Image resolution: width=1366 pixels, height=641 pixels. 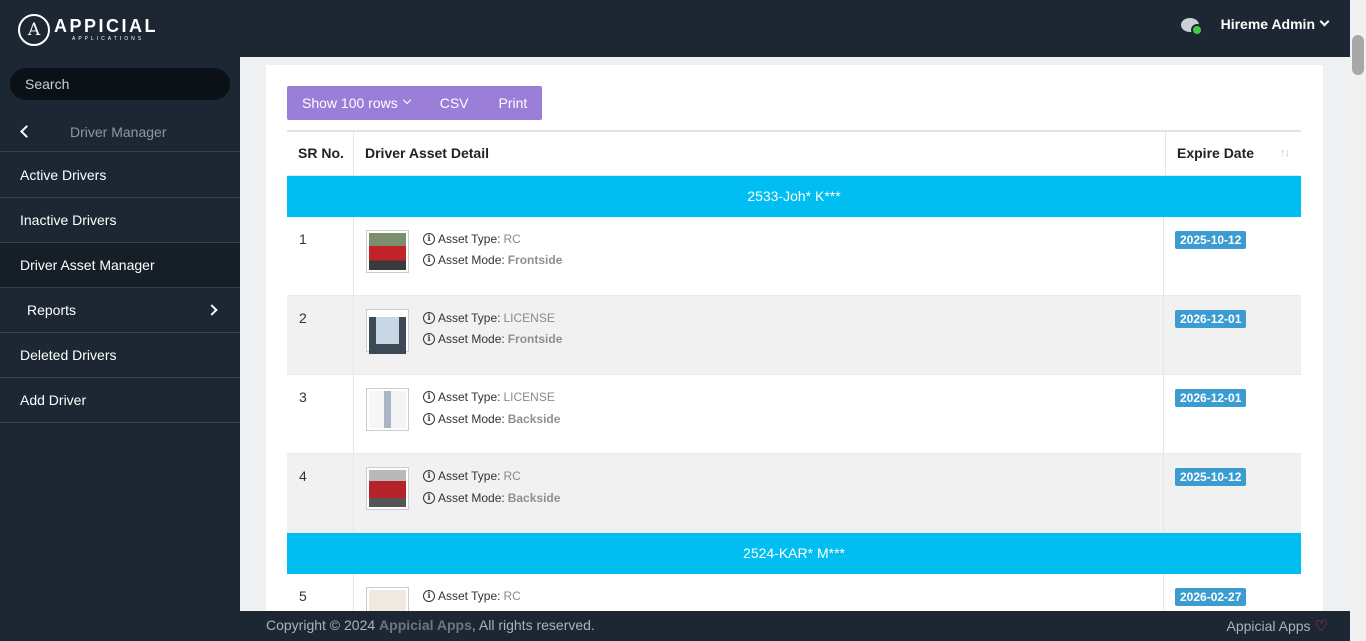 I want to click on print-button: Print, so click(x=513, y=103).